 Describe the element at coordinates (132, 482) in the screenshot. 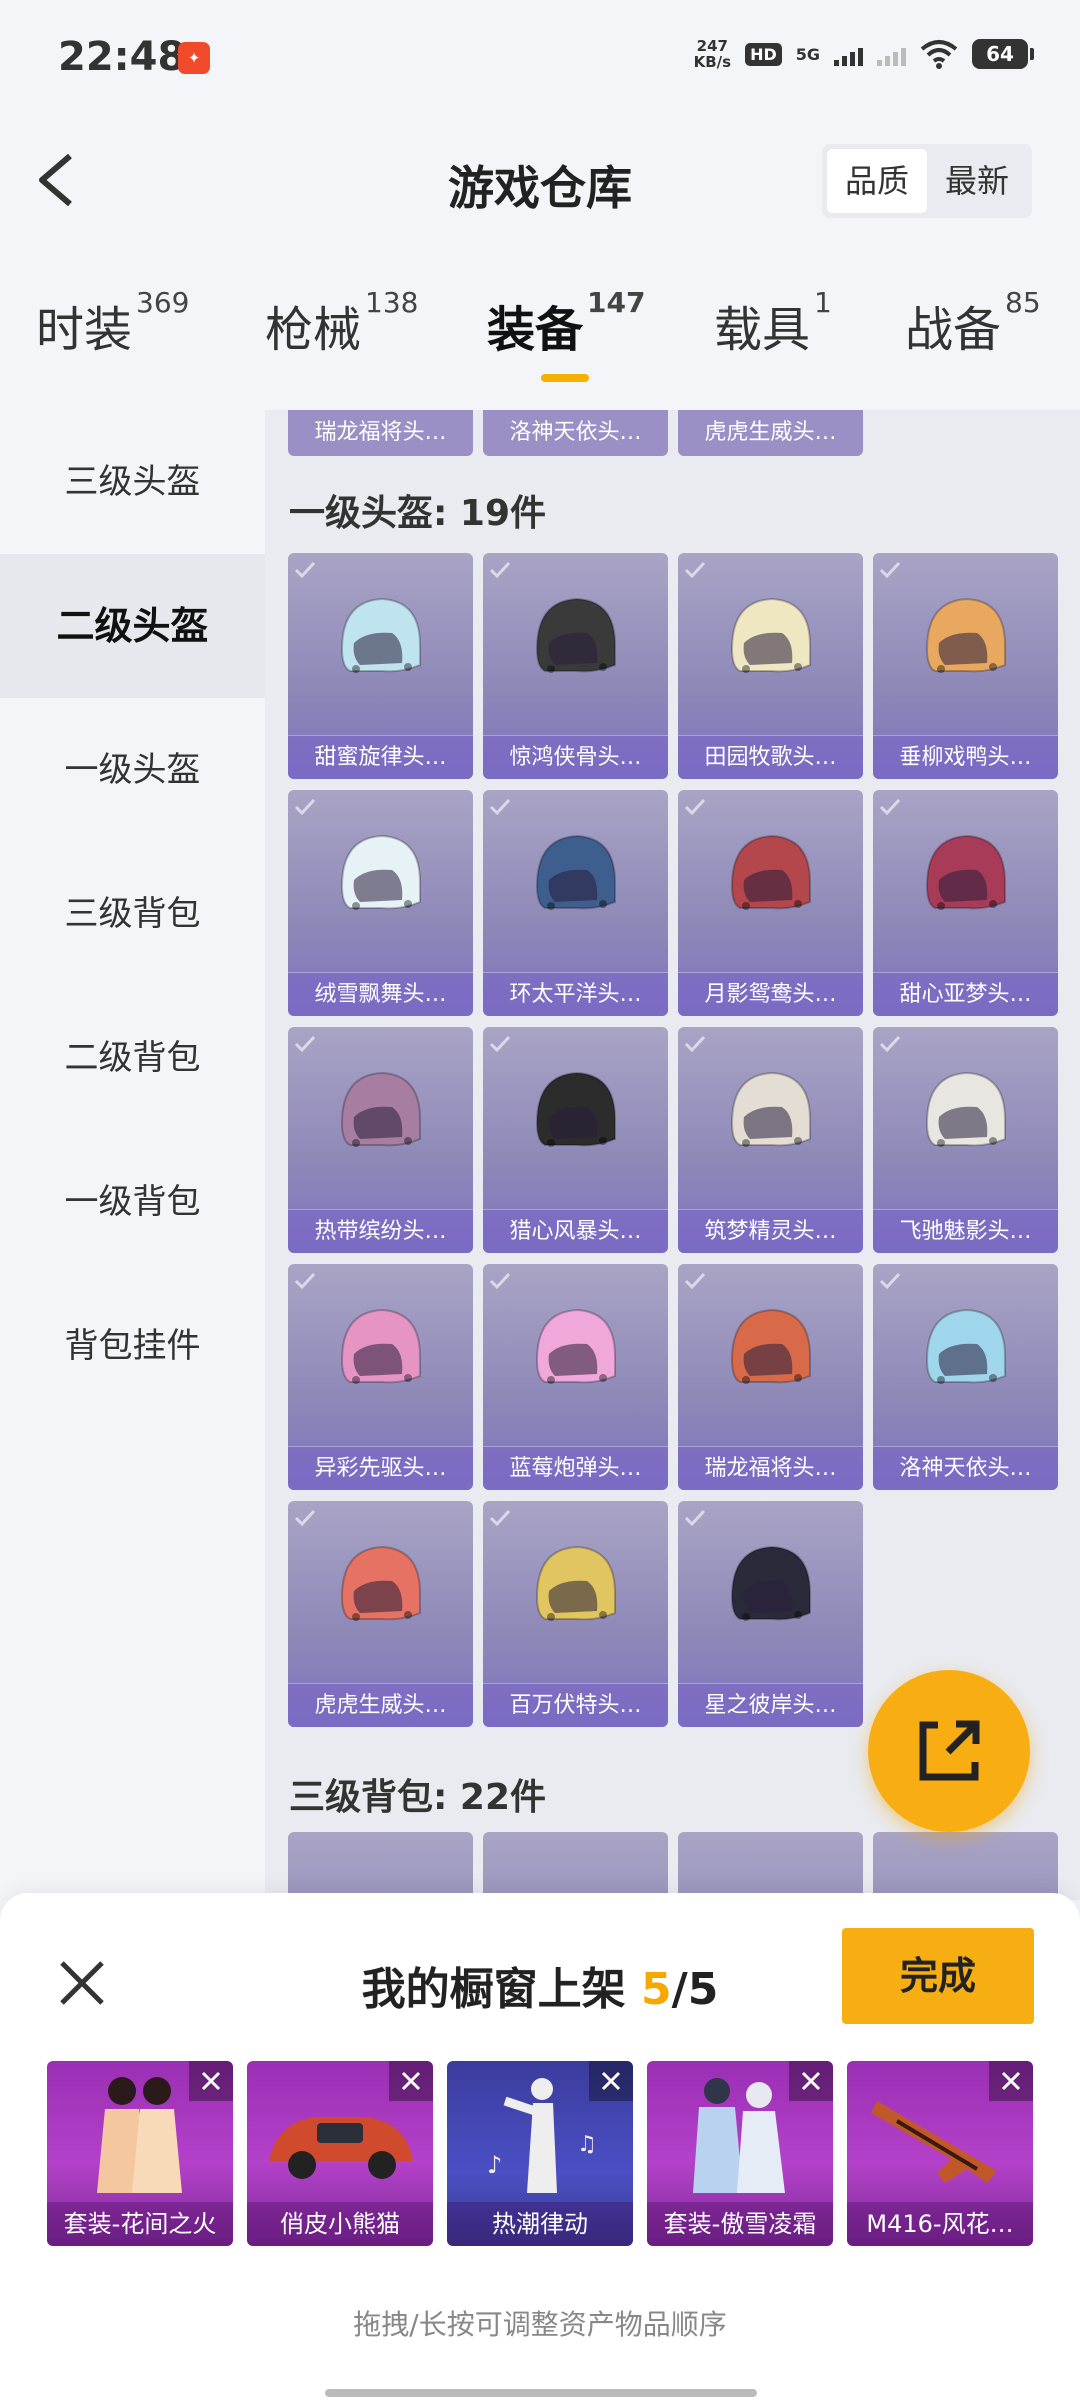

I see `subnav-item-level3-helmet: 三级头盔` at that location.